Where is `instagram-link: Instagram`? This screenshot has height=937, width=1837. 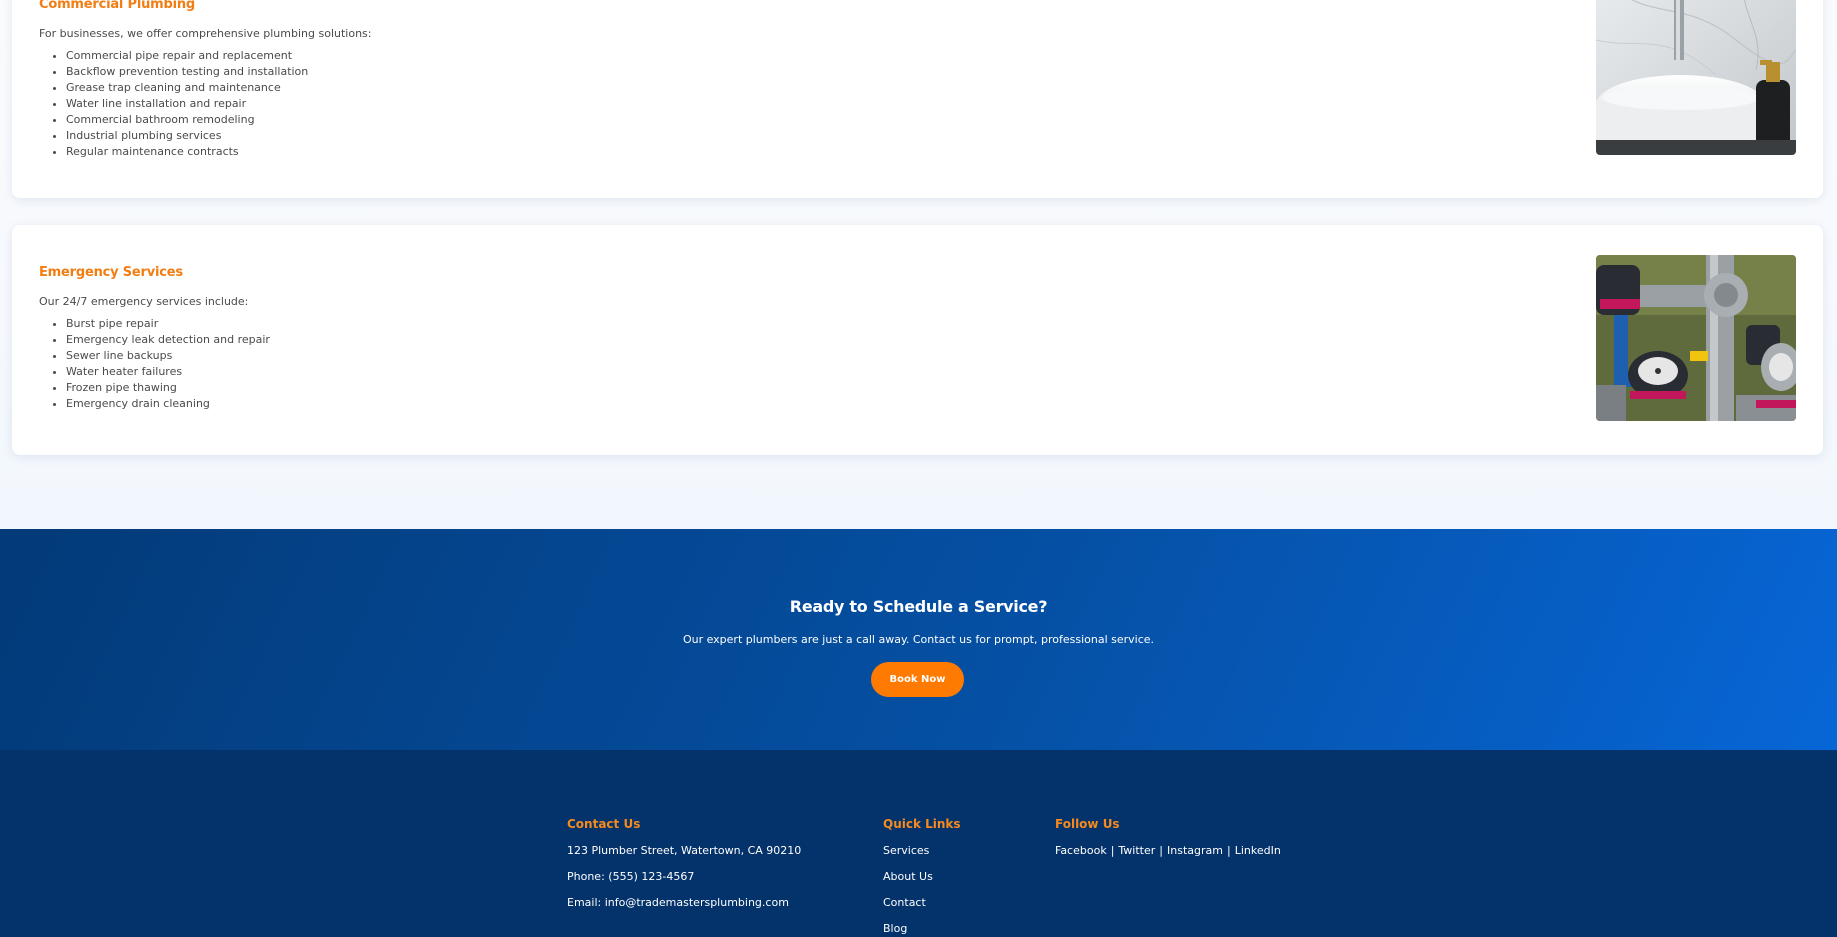
instagram-link: Instagram is located at coordinates (1195, 850).